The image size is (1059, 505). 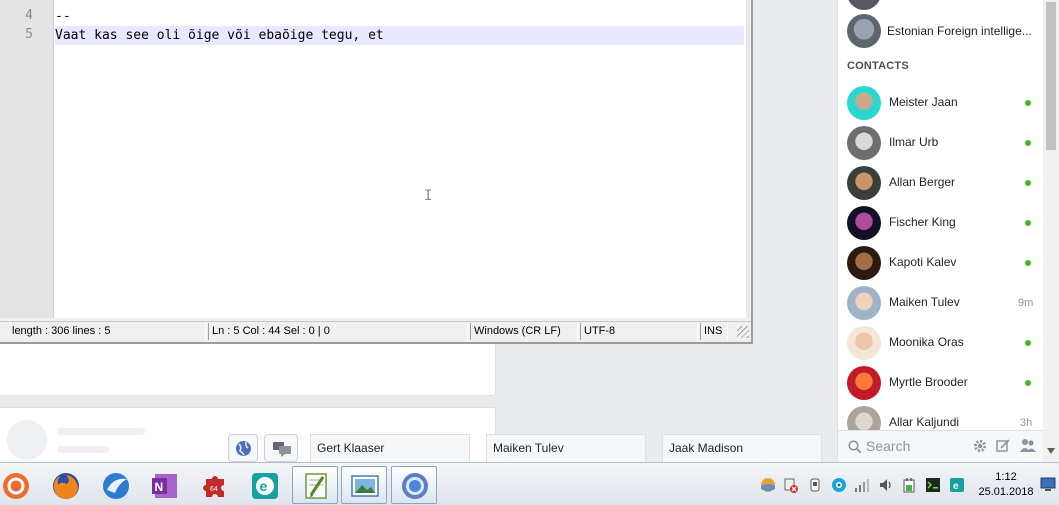 What do you see at coordinates (364, 485) in the screenshot?
I see `taskbar-photo-viewer` at bounding box center [364, 485].